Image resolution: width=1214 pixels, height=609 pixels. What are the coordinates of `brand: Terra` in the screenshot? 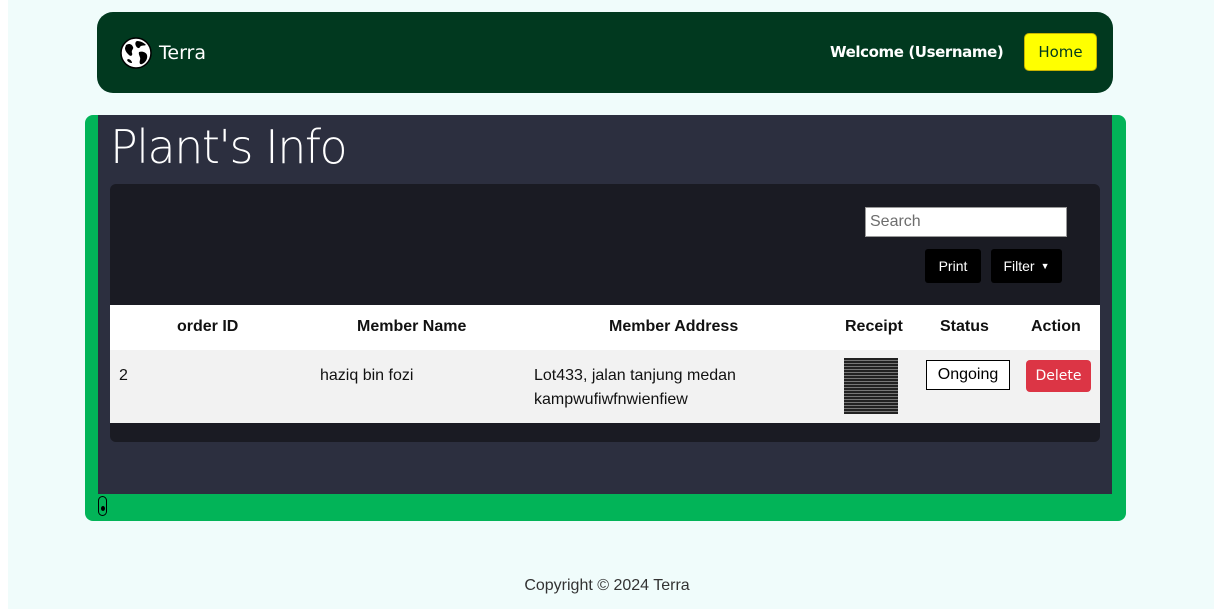 It's located at (162, 53).